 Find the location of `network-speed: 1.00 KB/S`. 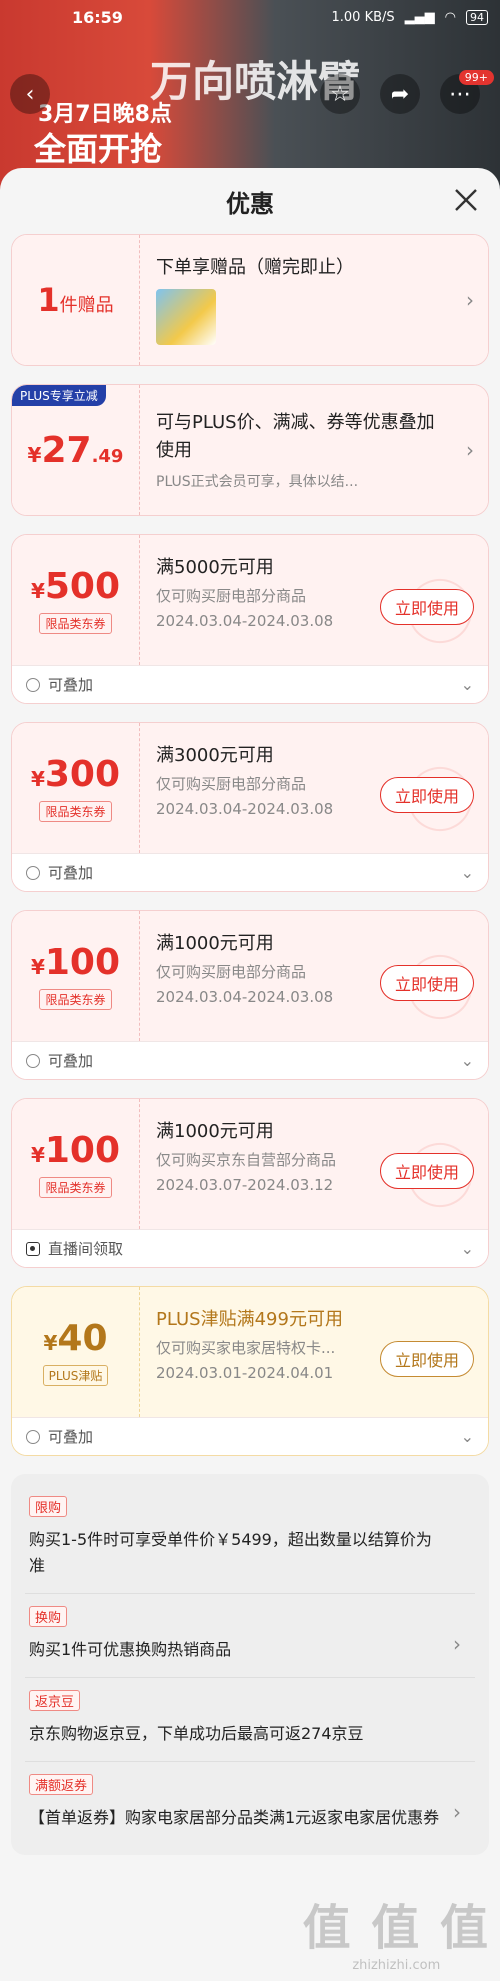

network-speed: 1.00 KB/S is located at coordinates (363, 17).